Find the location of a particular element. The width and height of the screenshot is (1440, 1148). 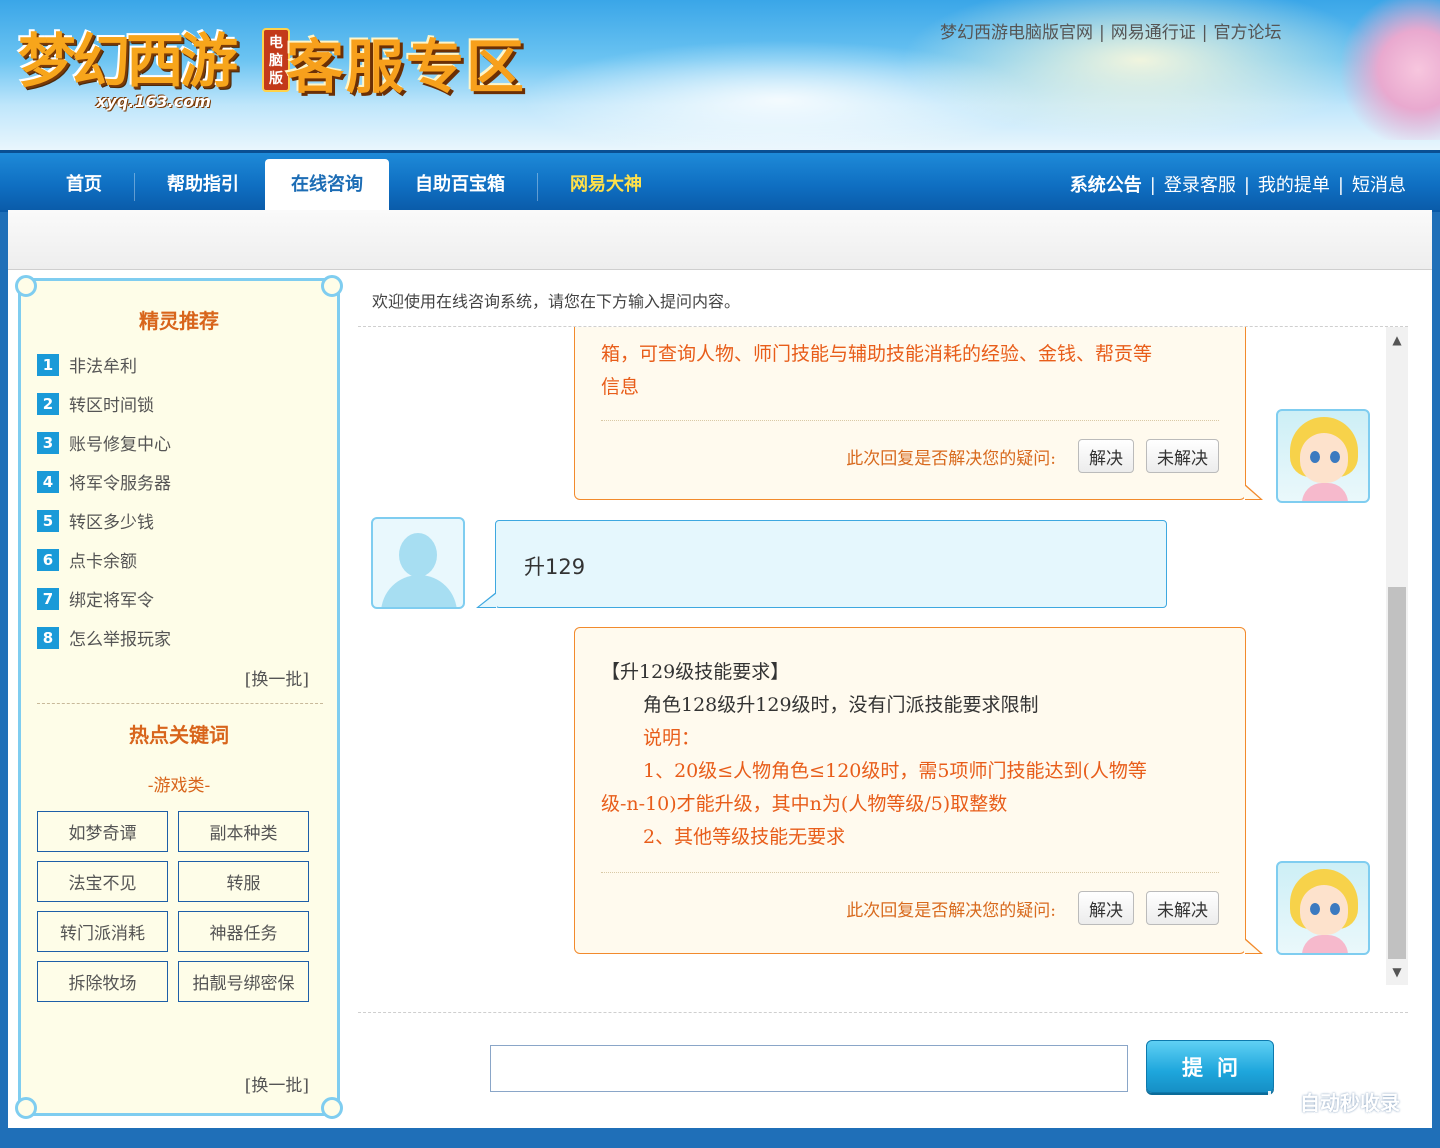

list-item: 3 账号修复中心 is located at coordinates (177, 442).